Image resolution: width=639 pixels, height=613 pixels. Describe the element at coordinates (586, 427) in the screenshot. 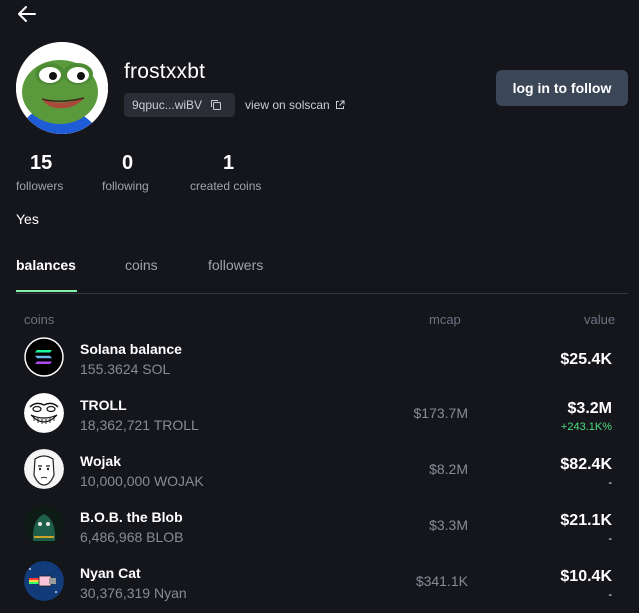

I see `coin-change: +243.1K%` at that location.